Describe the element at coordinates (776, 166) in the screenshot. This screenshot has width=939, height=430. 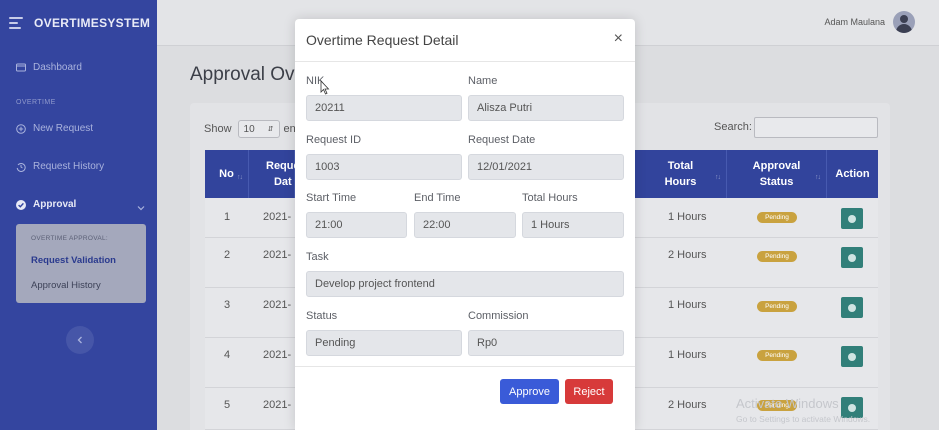
I see `th-approval-status-line1: Approval` at that location.